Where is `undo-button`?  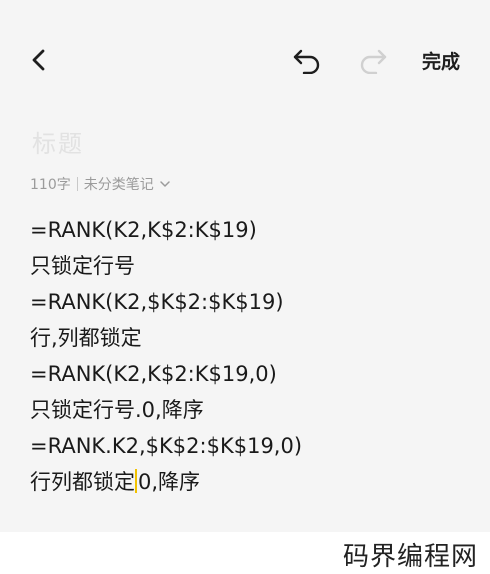 undo-button is located at coordinates (307, 60).